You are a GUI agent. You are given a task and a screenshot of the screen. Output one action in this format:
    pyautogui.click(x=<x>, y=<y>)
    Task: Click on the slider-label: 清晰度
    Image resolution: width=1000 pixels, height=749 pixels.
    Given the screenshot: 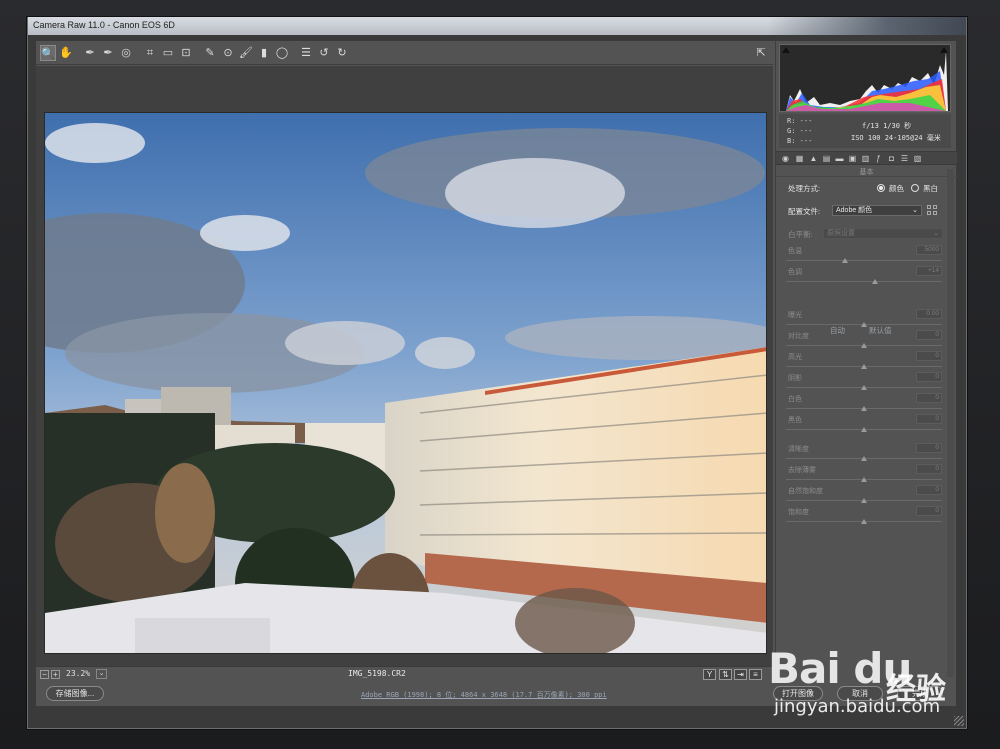 What is the action you would take?
    pyautogui.click(x=798, y=449)
    